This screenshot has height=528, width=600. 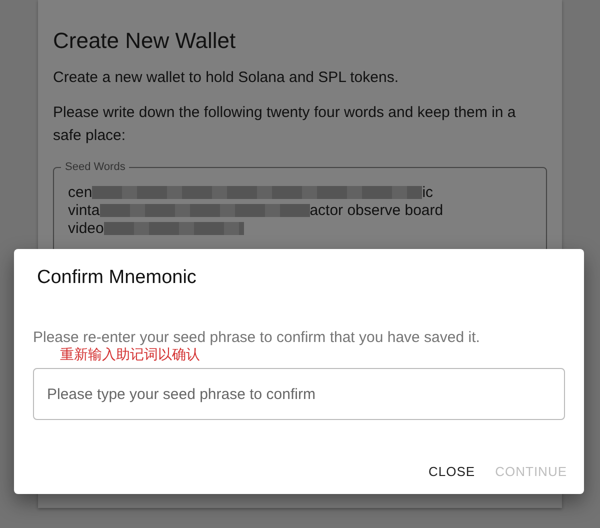 I want to click on seed-word-text: actor observe board, so click(x=377, y=210).